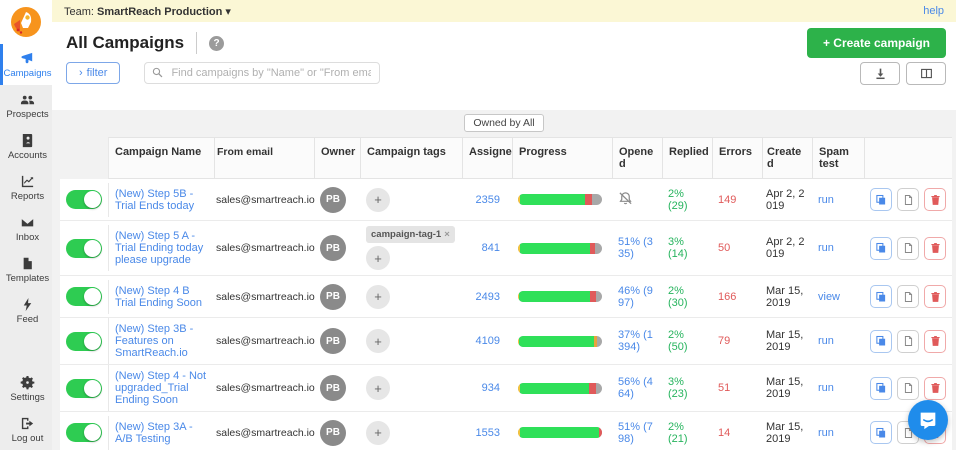 The width and height of the screenshot is (956, 450). Describe the element at coordinates (158, 297) in the screenshot. I see `campaign-name-link: (New) Step 4 B Trial Ending Soon` at that location.